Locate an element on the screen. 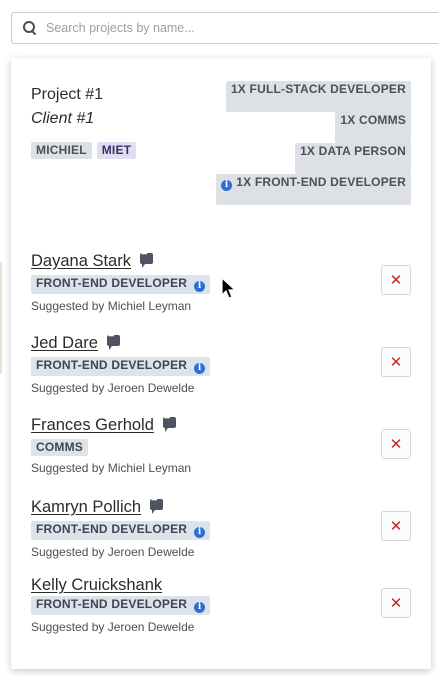  candidate-name: Jed Dare is located at coordinates (64, 343).